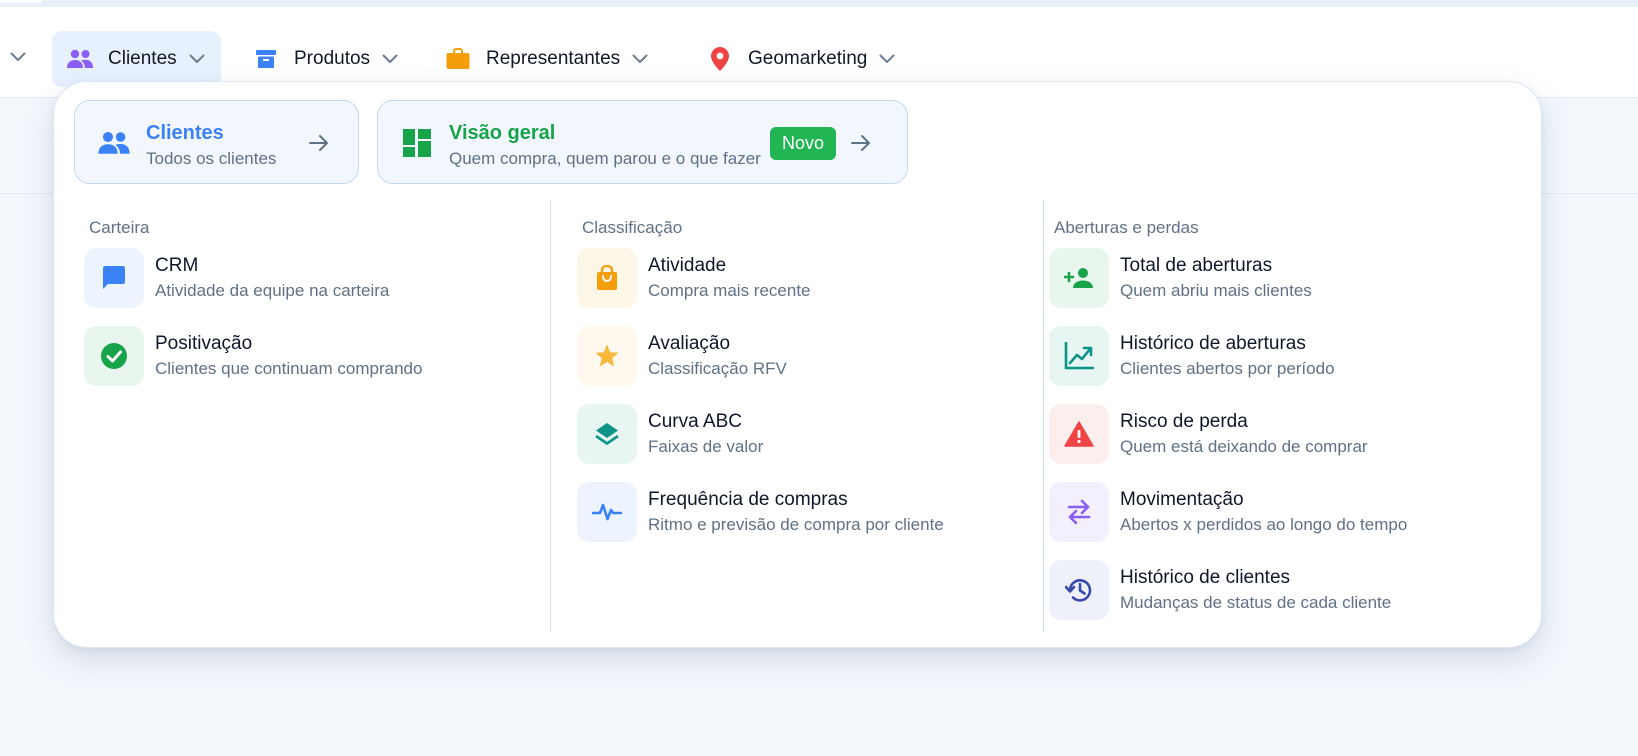  What do you see at coordinates (689, 343) in the screenshot?
I see `menu-item-name: Avaliação` at bounding box center [689, 343].